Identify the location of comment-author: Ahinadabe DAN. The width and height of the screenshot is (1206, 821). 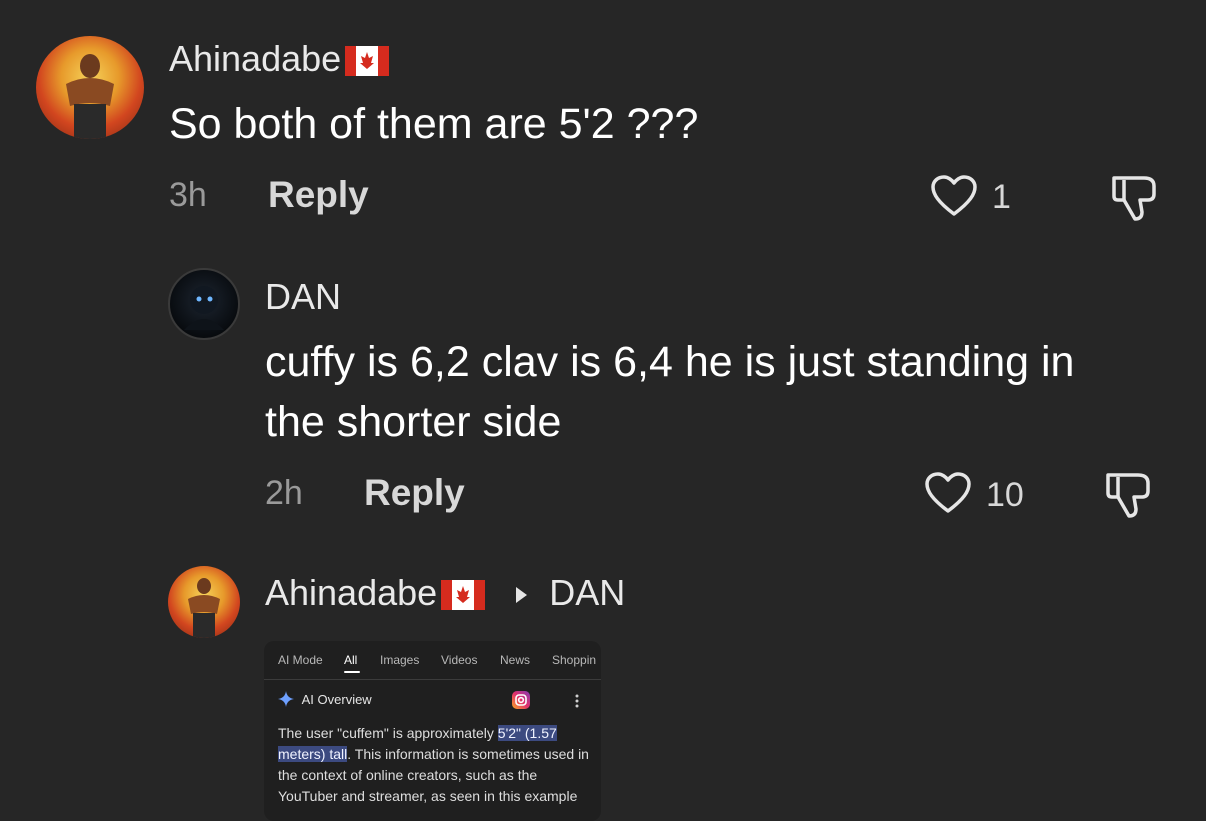
(445, 593).